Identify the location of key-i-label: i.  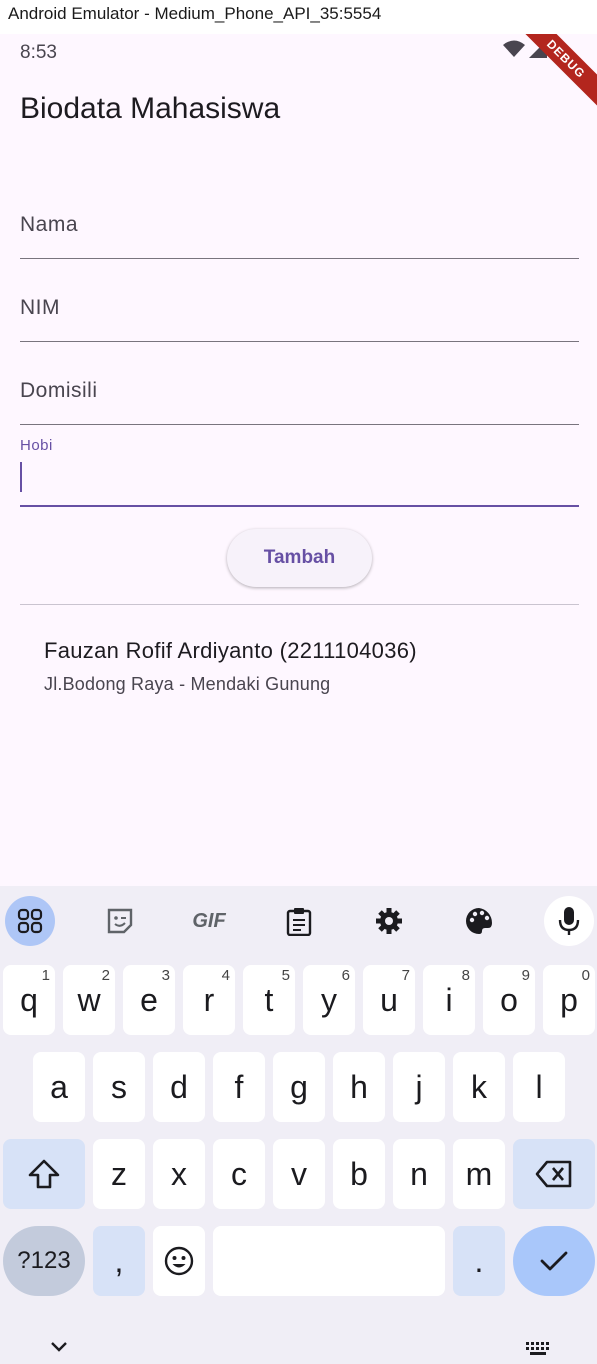
(449, 999).